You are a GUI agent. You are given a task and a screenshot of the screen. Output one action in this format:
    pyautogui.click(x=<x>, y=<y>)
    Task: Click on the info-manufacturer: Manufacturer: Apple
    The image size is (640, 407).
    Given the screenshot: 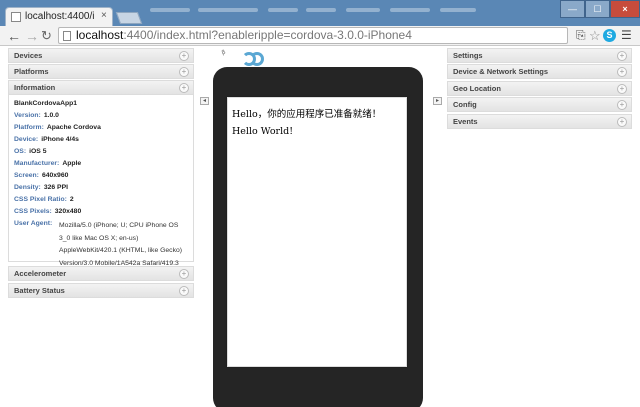 What is the action you would take?
    pyautogui.click(x=48, y=163)
    